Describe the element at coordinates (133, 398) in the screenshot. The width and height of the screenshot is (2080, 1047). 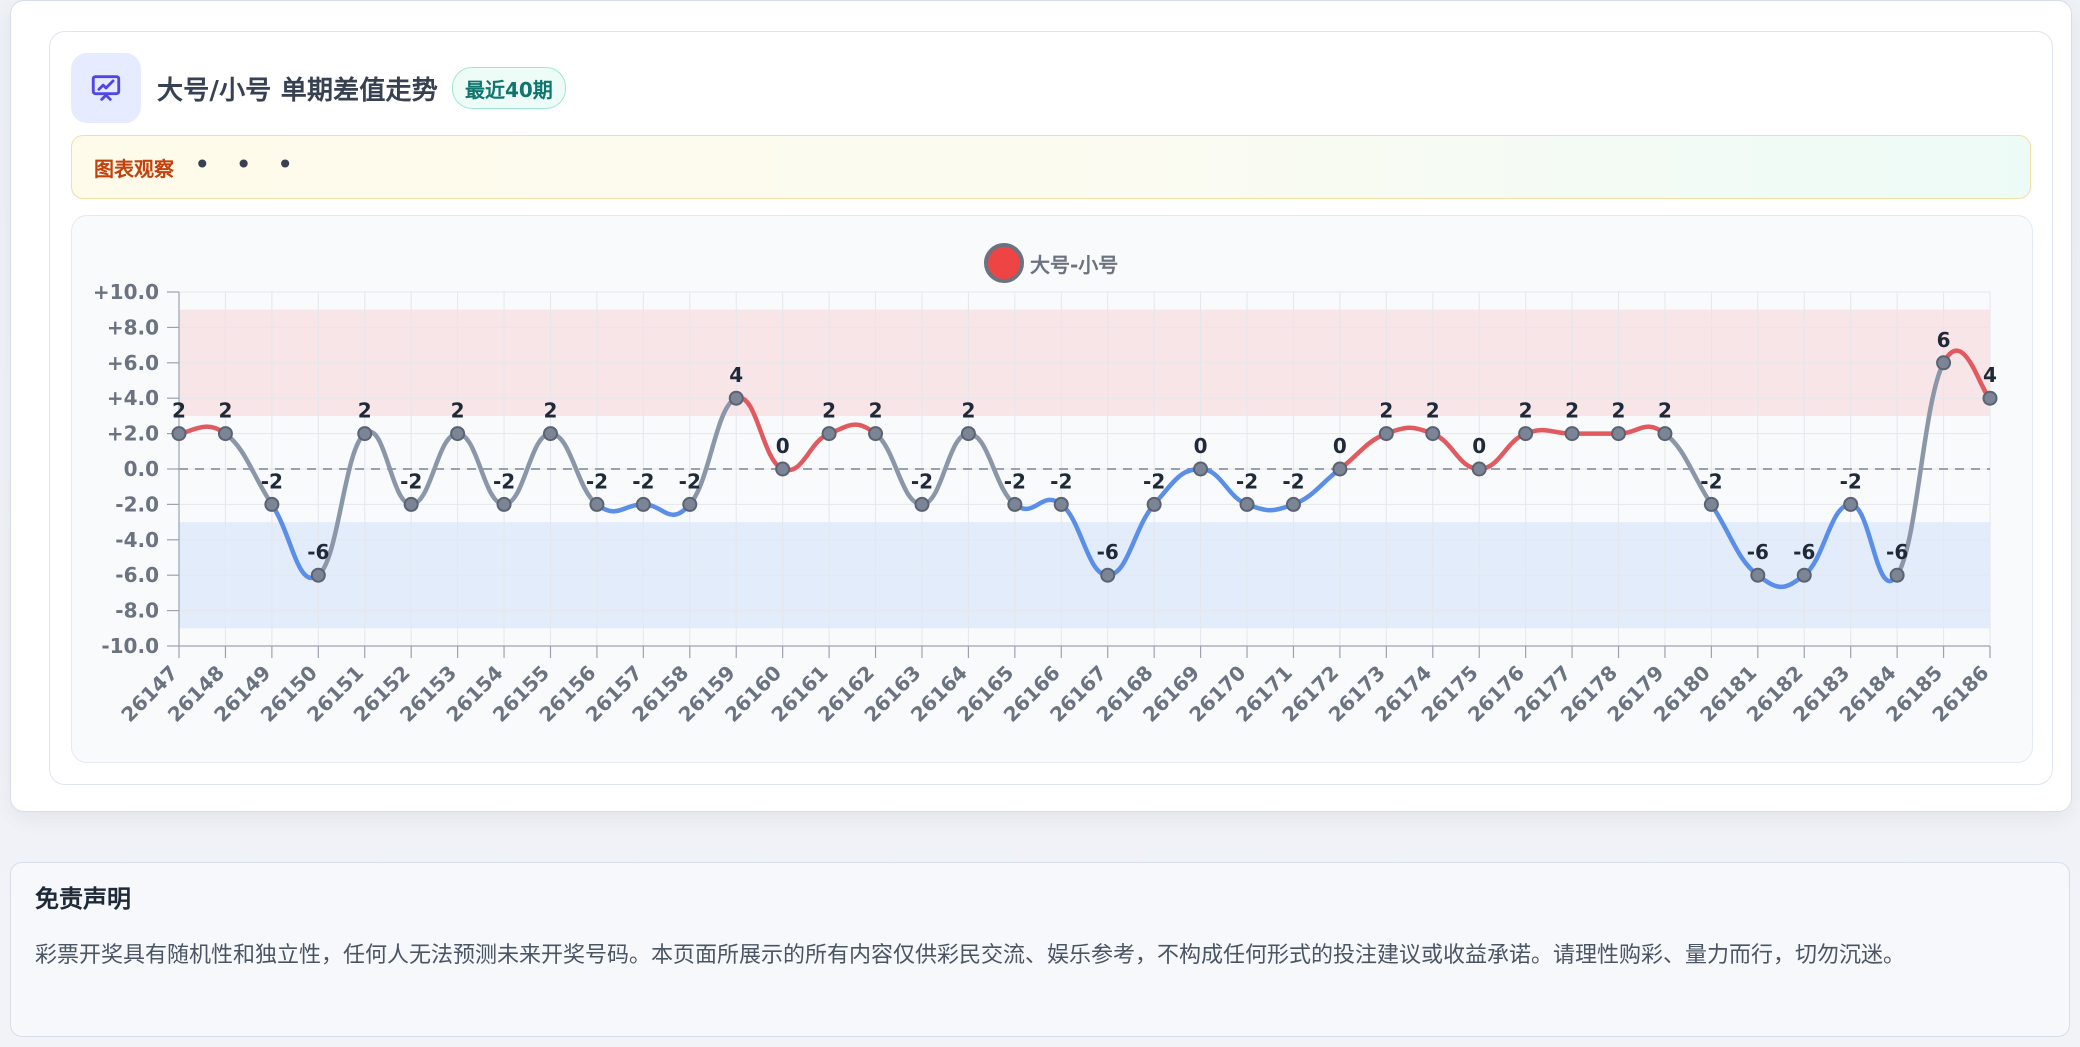
I see `y-axis-tick-label: +4.0` at that location.